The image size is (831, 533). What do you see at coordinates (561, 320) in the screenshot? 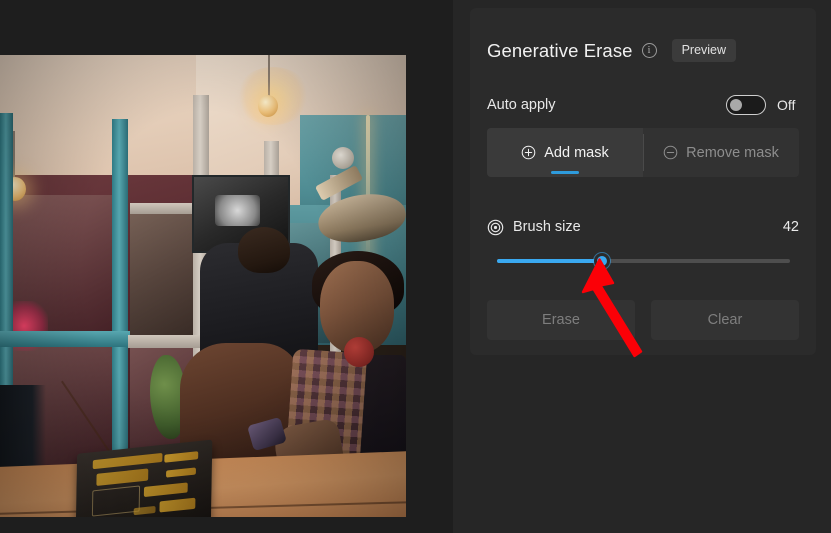
I see `erase-button: Erase` at bounding box center [561, 320].